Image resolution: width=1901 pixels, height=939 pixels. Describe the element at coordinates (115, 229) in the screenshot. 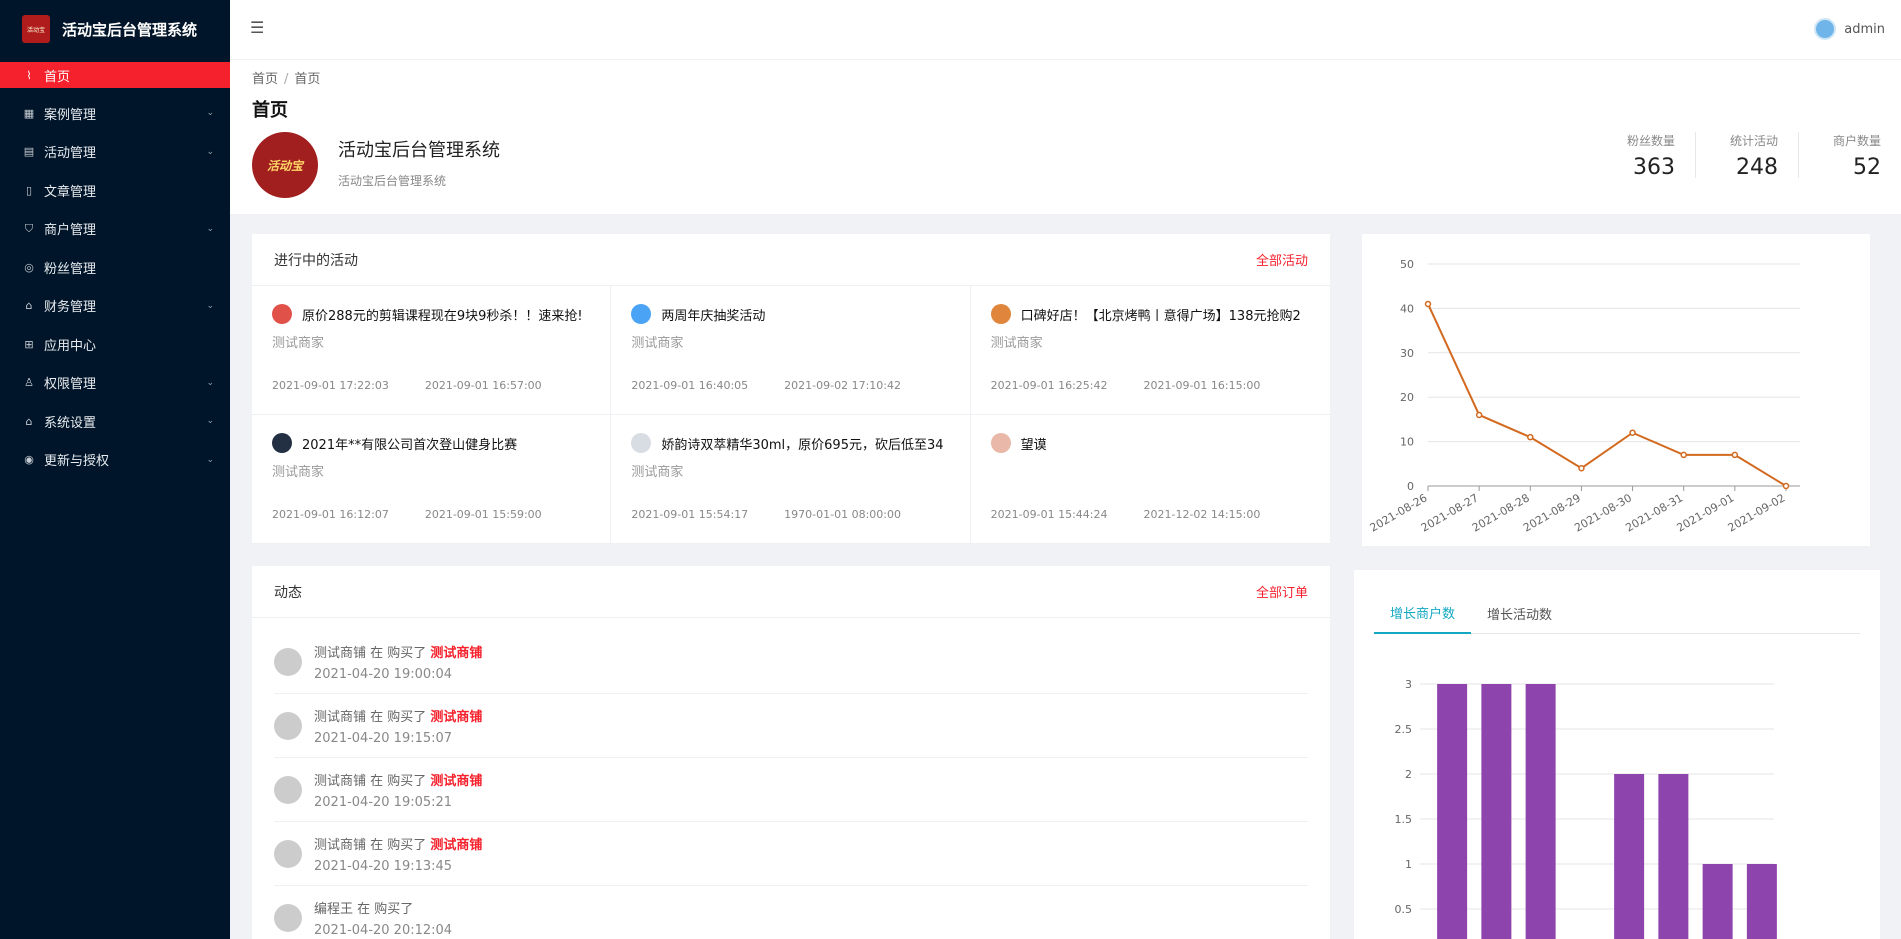

I see `sidebar-item-4: ⛉ 商户管理 ⌄` at that location.